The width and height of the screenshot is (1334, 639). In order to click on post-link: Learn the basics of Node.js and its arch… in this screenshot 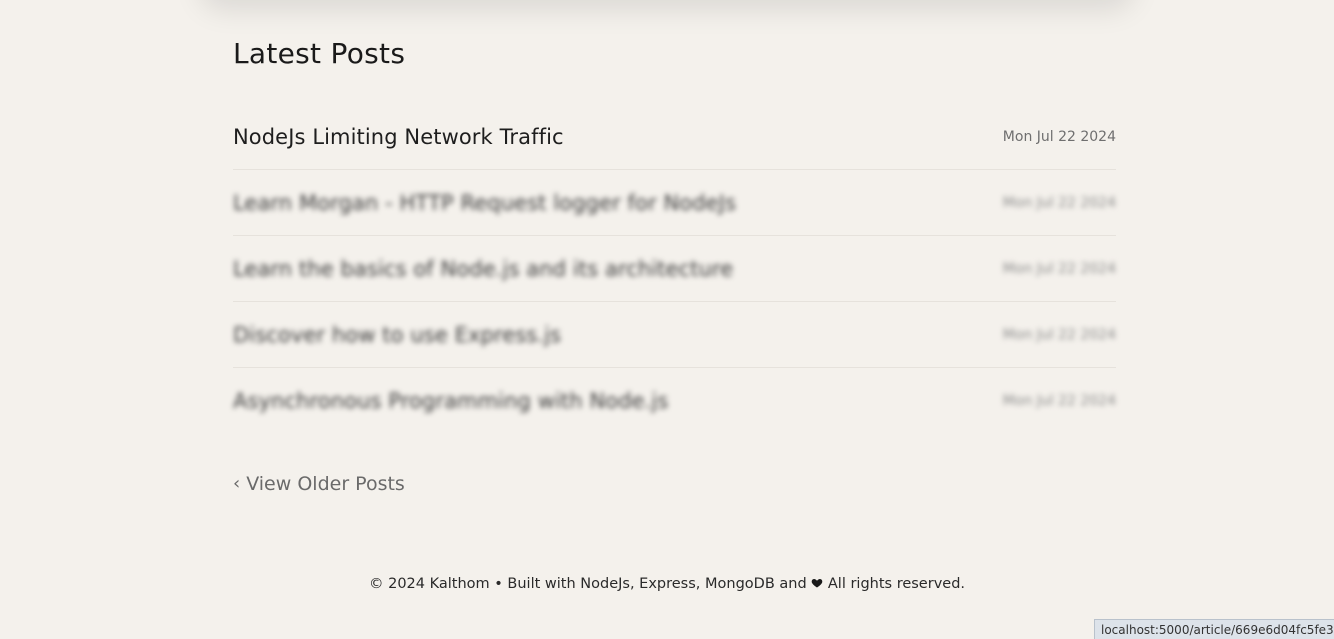, I will do `click(674, 268)`.